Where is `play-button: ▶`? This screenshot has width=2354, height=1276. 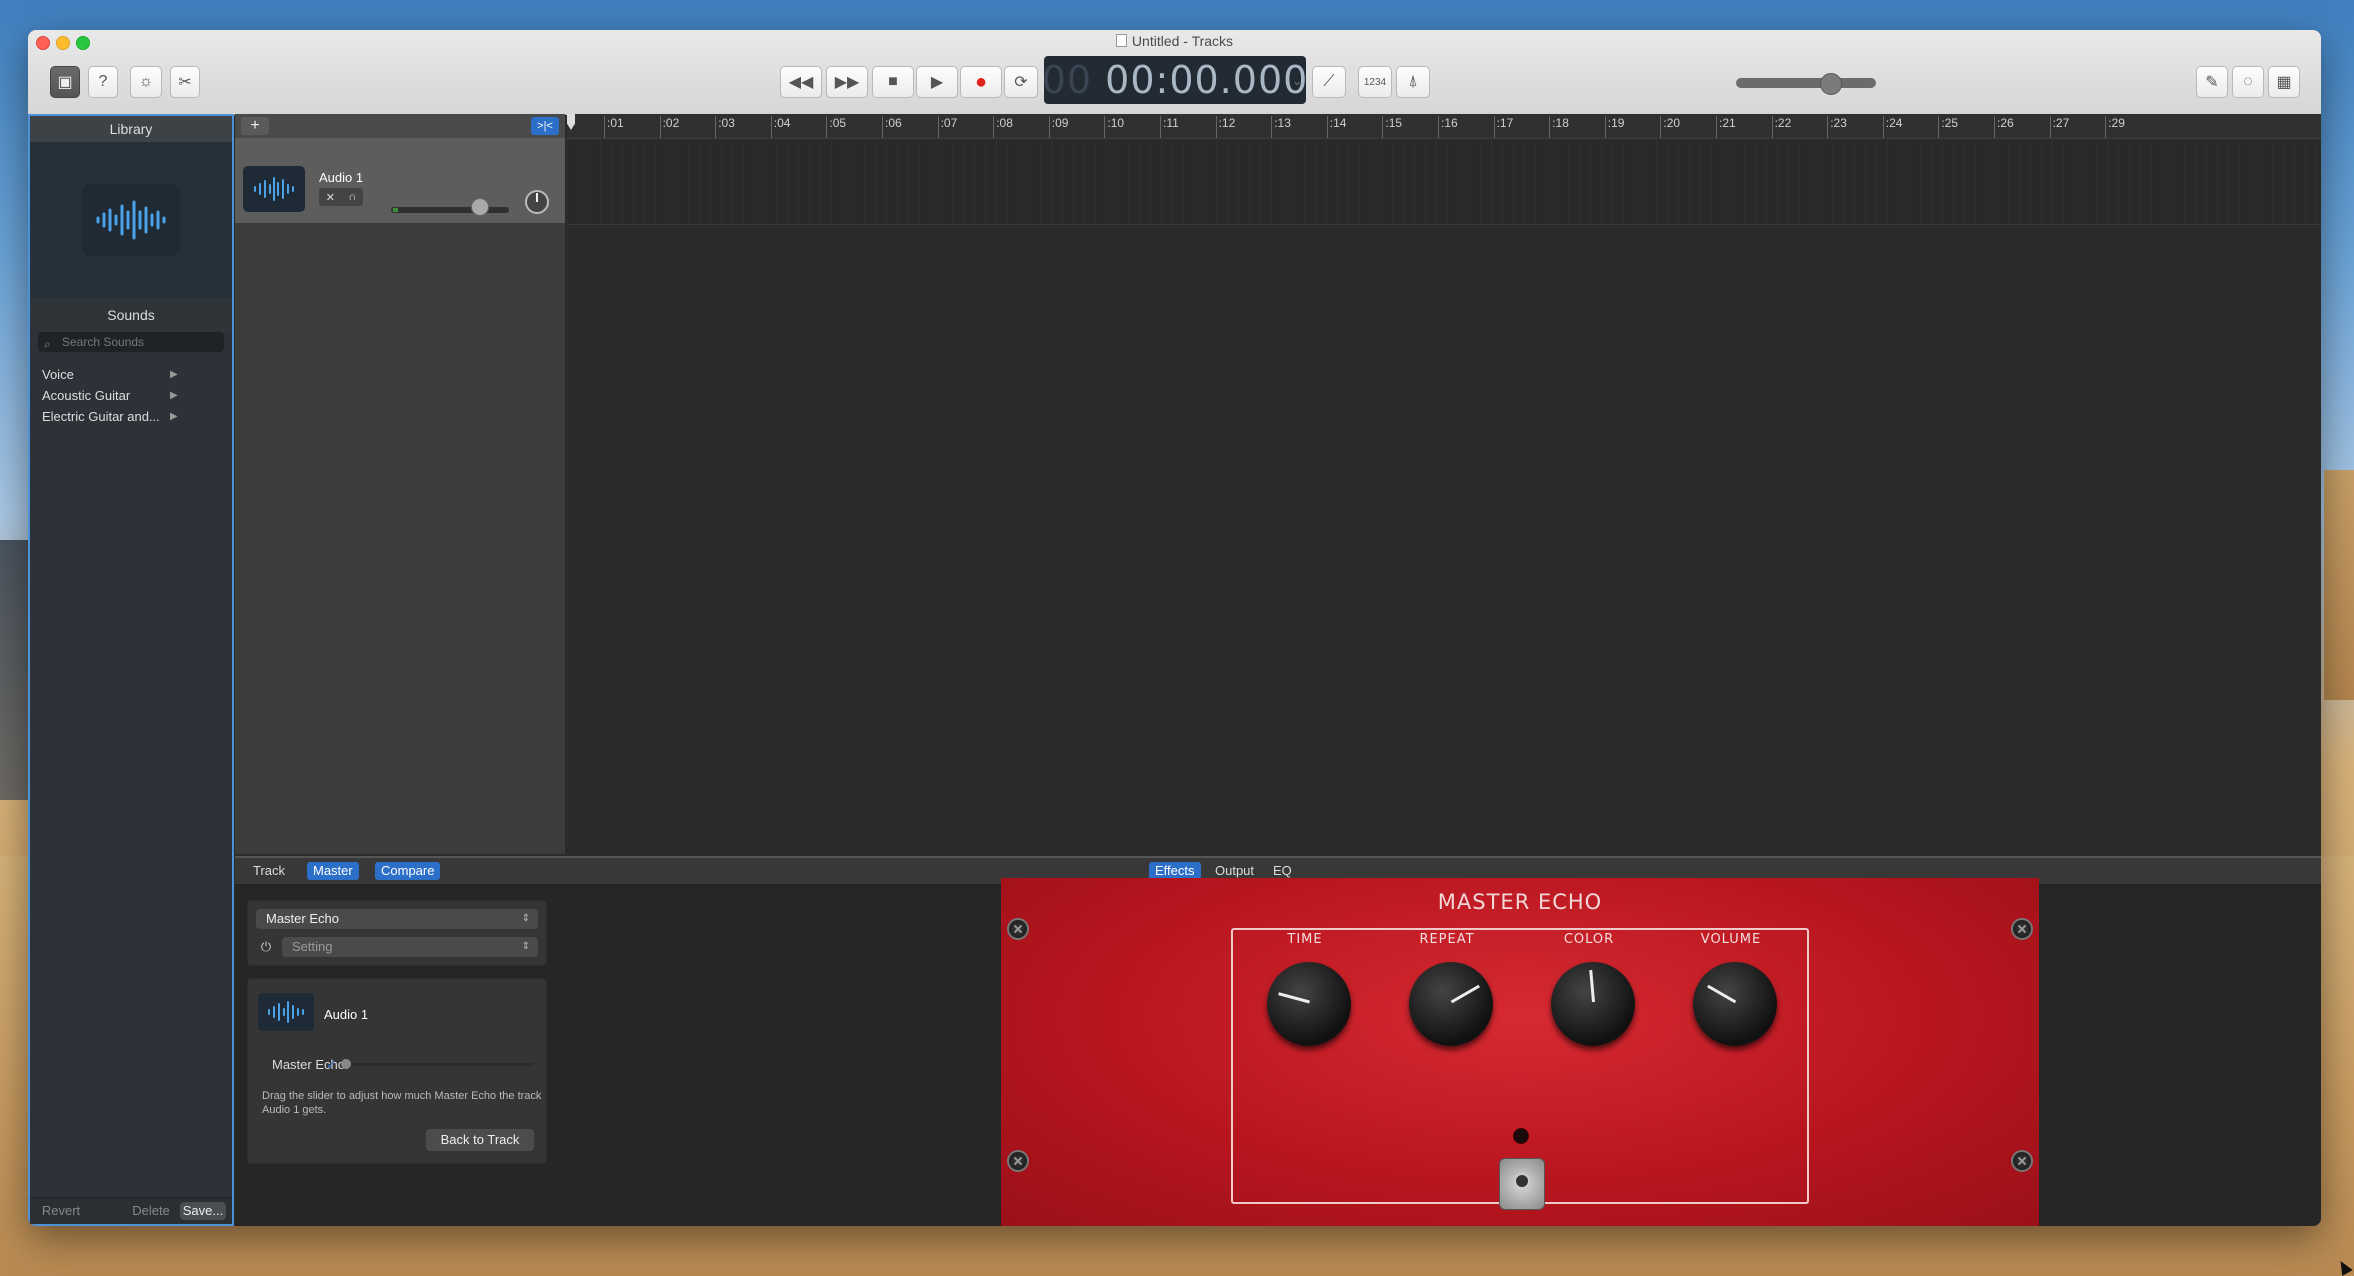 play-button: ▶ is located at coordinates (937, 82).